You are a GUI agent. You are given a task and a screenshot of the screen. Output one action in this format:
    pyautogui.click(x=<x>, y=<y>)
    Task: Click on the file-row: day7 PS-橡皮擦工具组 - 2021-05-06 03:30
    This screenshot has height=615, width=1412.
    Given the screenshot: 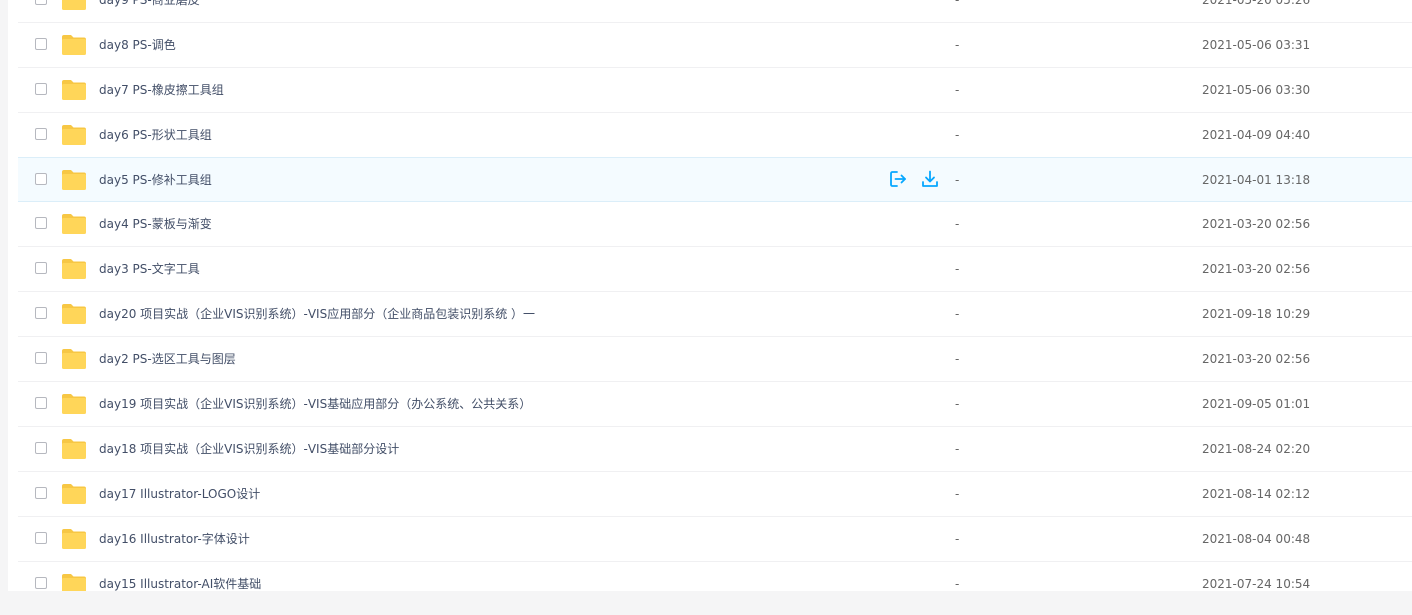 What is the action you would take?
    pyautogui.click(x=715, y=90)
    